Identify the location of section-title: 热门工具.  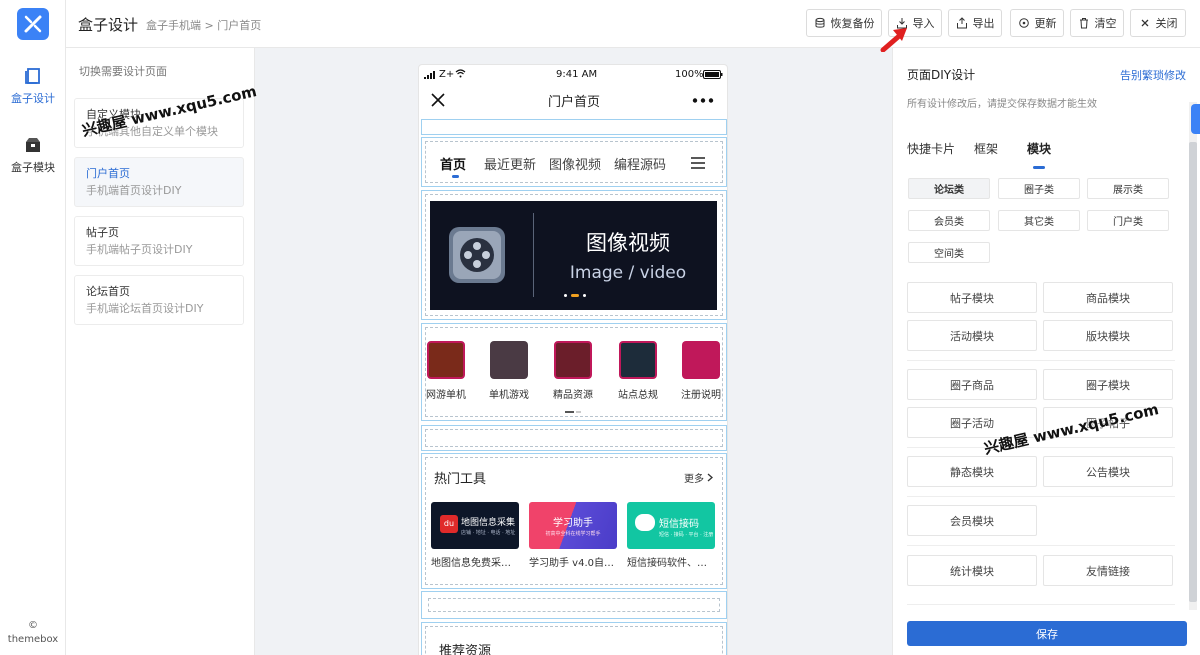
(460, 479).